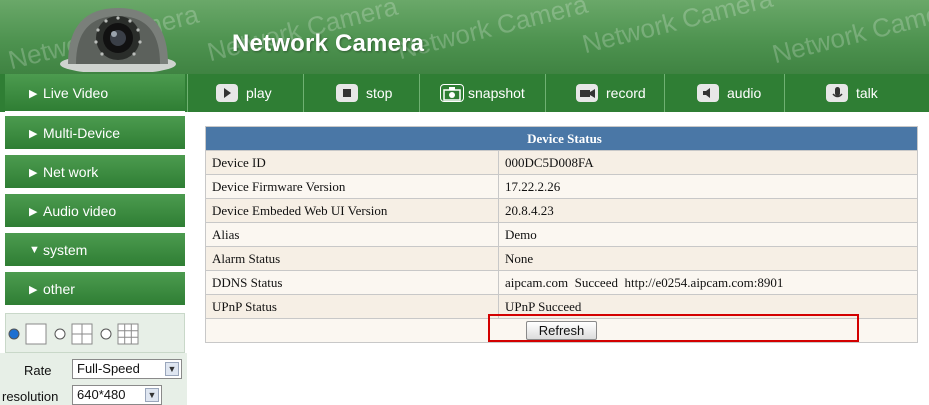 The width and height of the screenshot is (929, 405). Describe the element at coordinates (852, 93) in the screenshot. I see `talk-button: talk` at that location.